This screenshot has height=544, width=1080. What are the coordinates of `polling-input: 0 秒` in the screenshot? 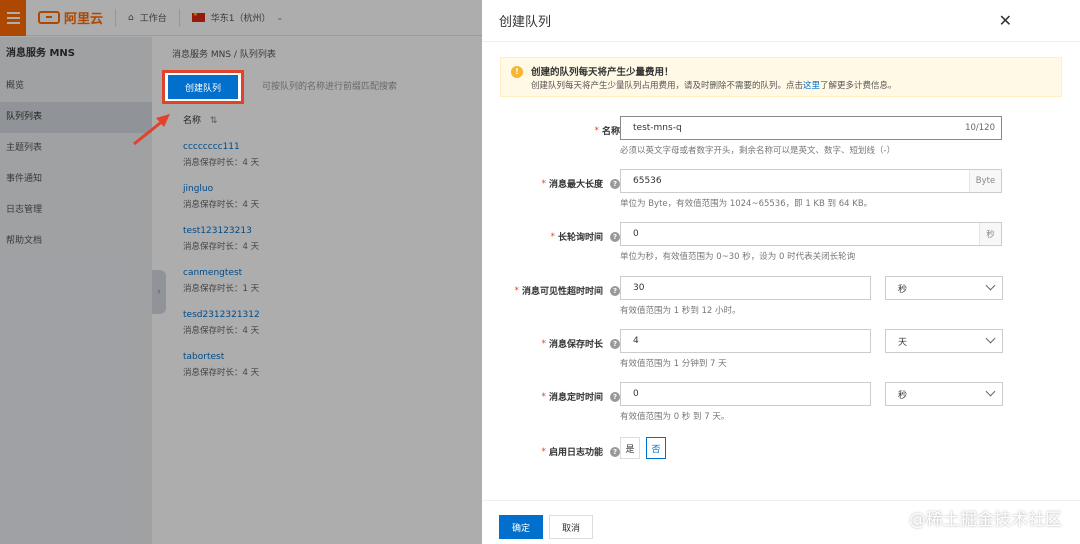 It's located at (811, 234).